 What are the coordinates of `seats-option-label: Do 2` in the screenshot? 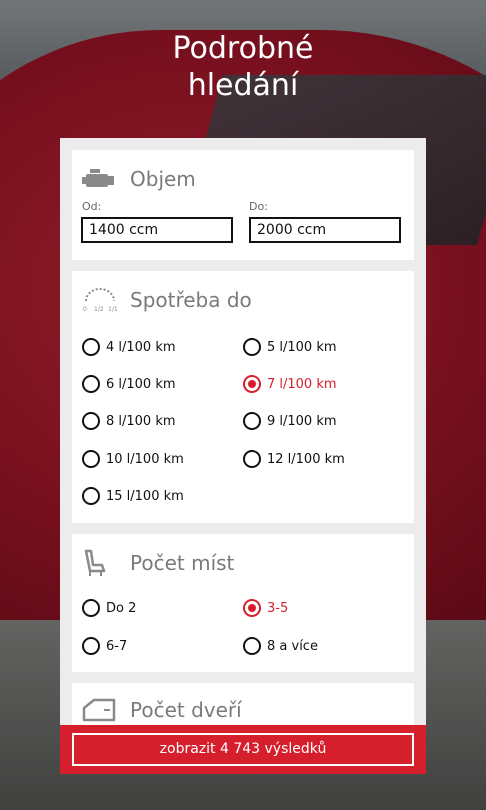 It's located at (121, 608).